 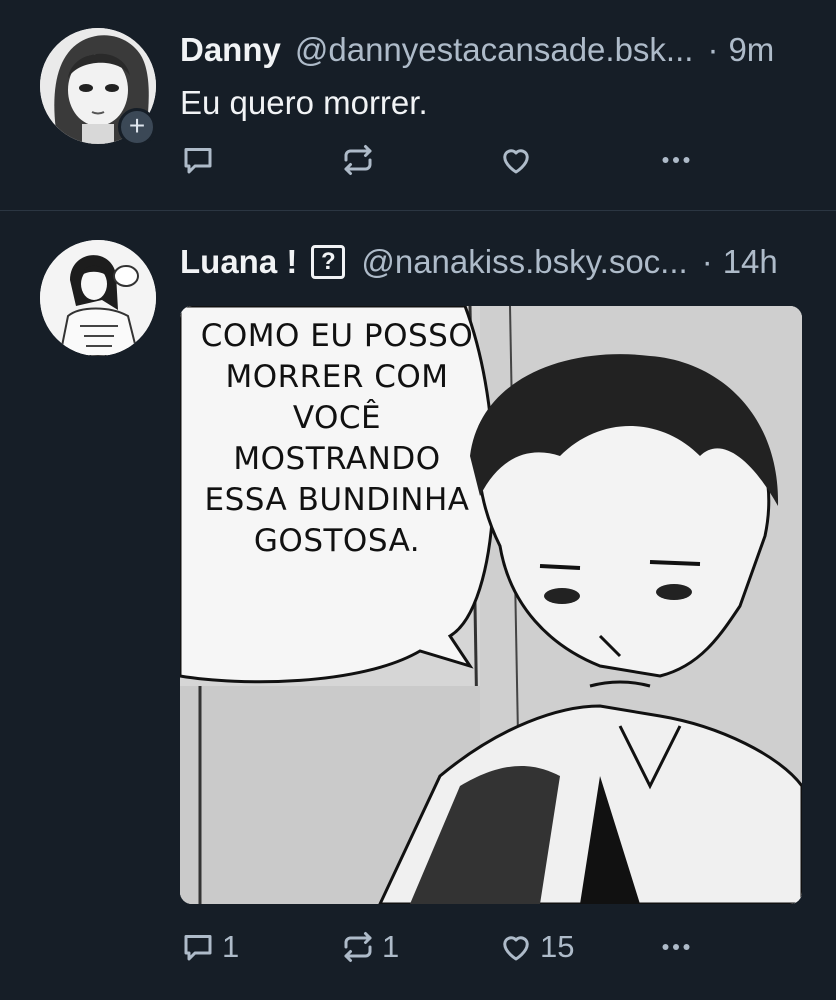 I want to click on reply-button, so click(x=201, y=160).